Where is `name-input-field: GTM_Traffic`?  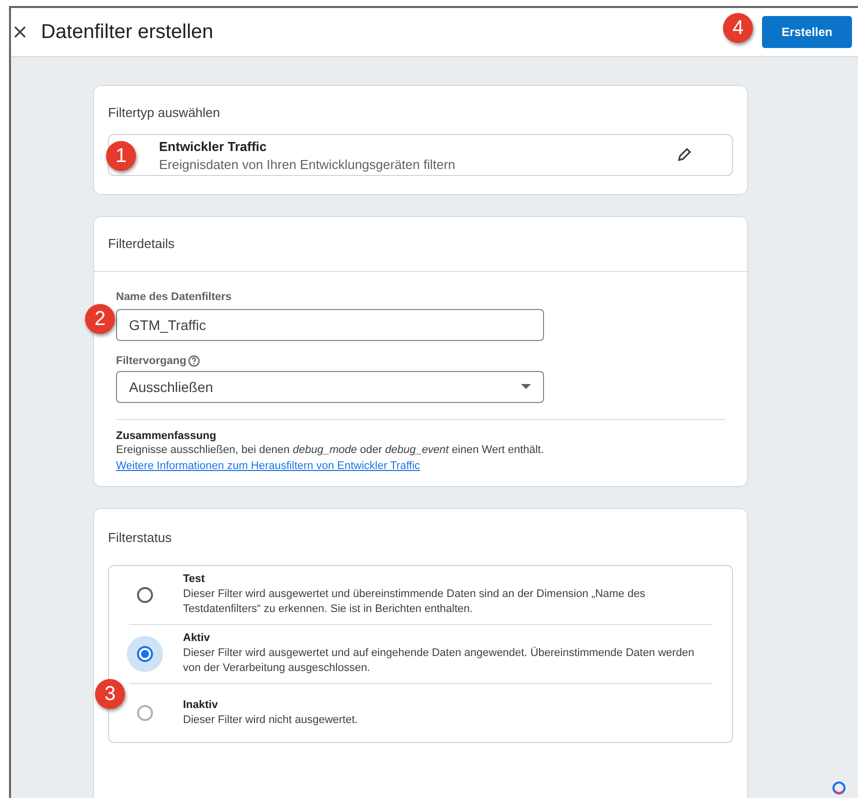
name-input-field: GTM_Traffic is located at coordinates (330, 325).